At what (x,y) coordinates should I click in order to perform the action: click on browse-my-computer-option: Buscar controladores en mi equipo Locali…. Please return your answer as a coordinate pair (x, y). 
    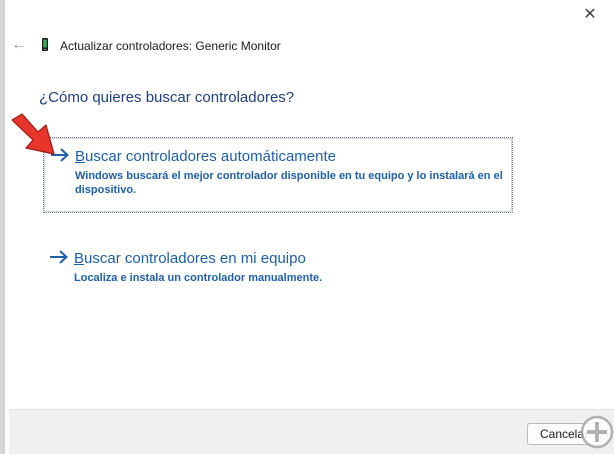
    Looking at the image, I should click on (278, 267).